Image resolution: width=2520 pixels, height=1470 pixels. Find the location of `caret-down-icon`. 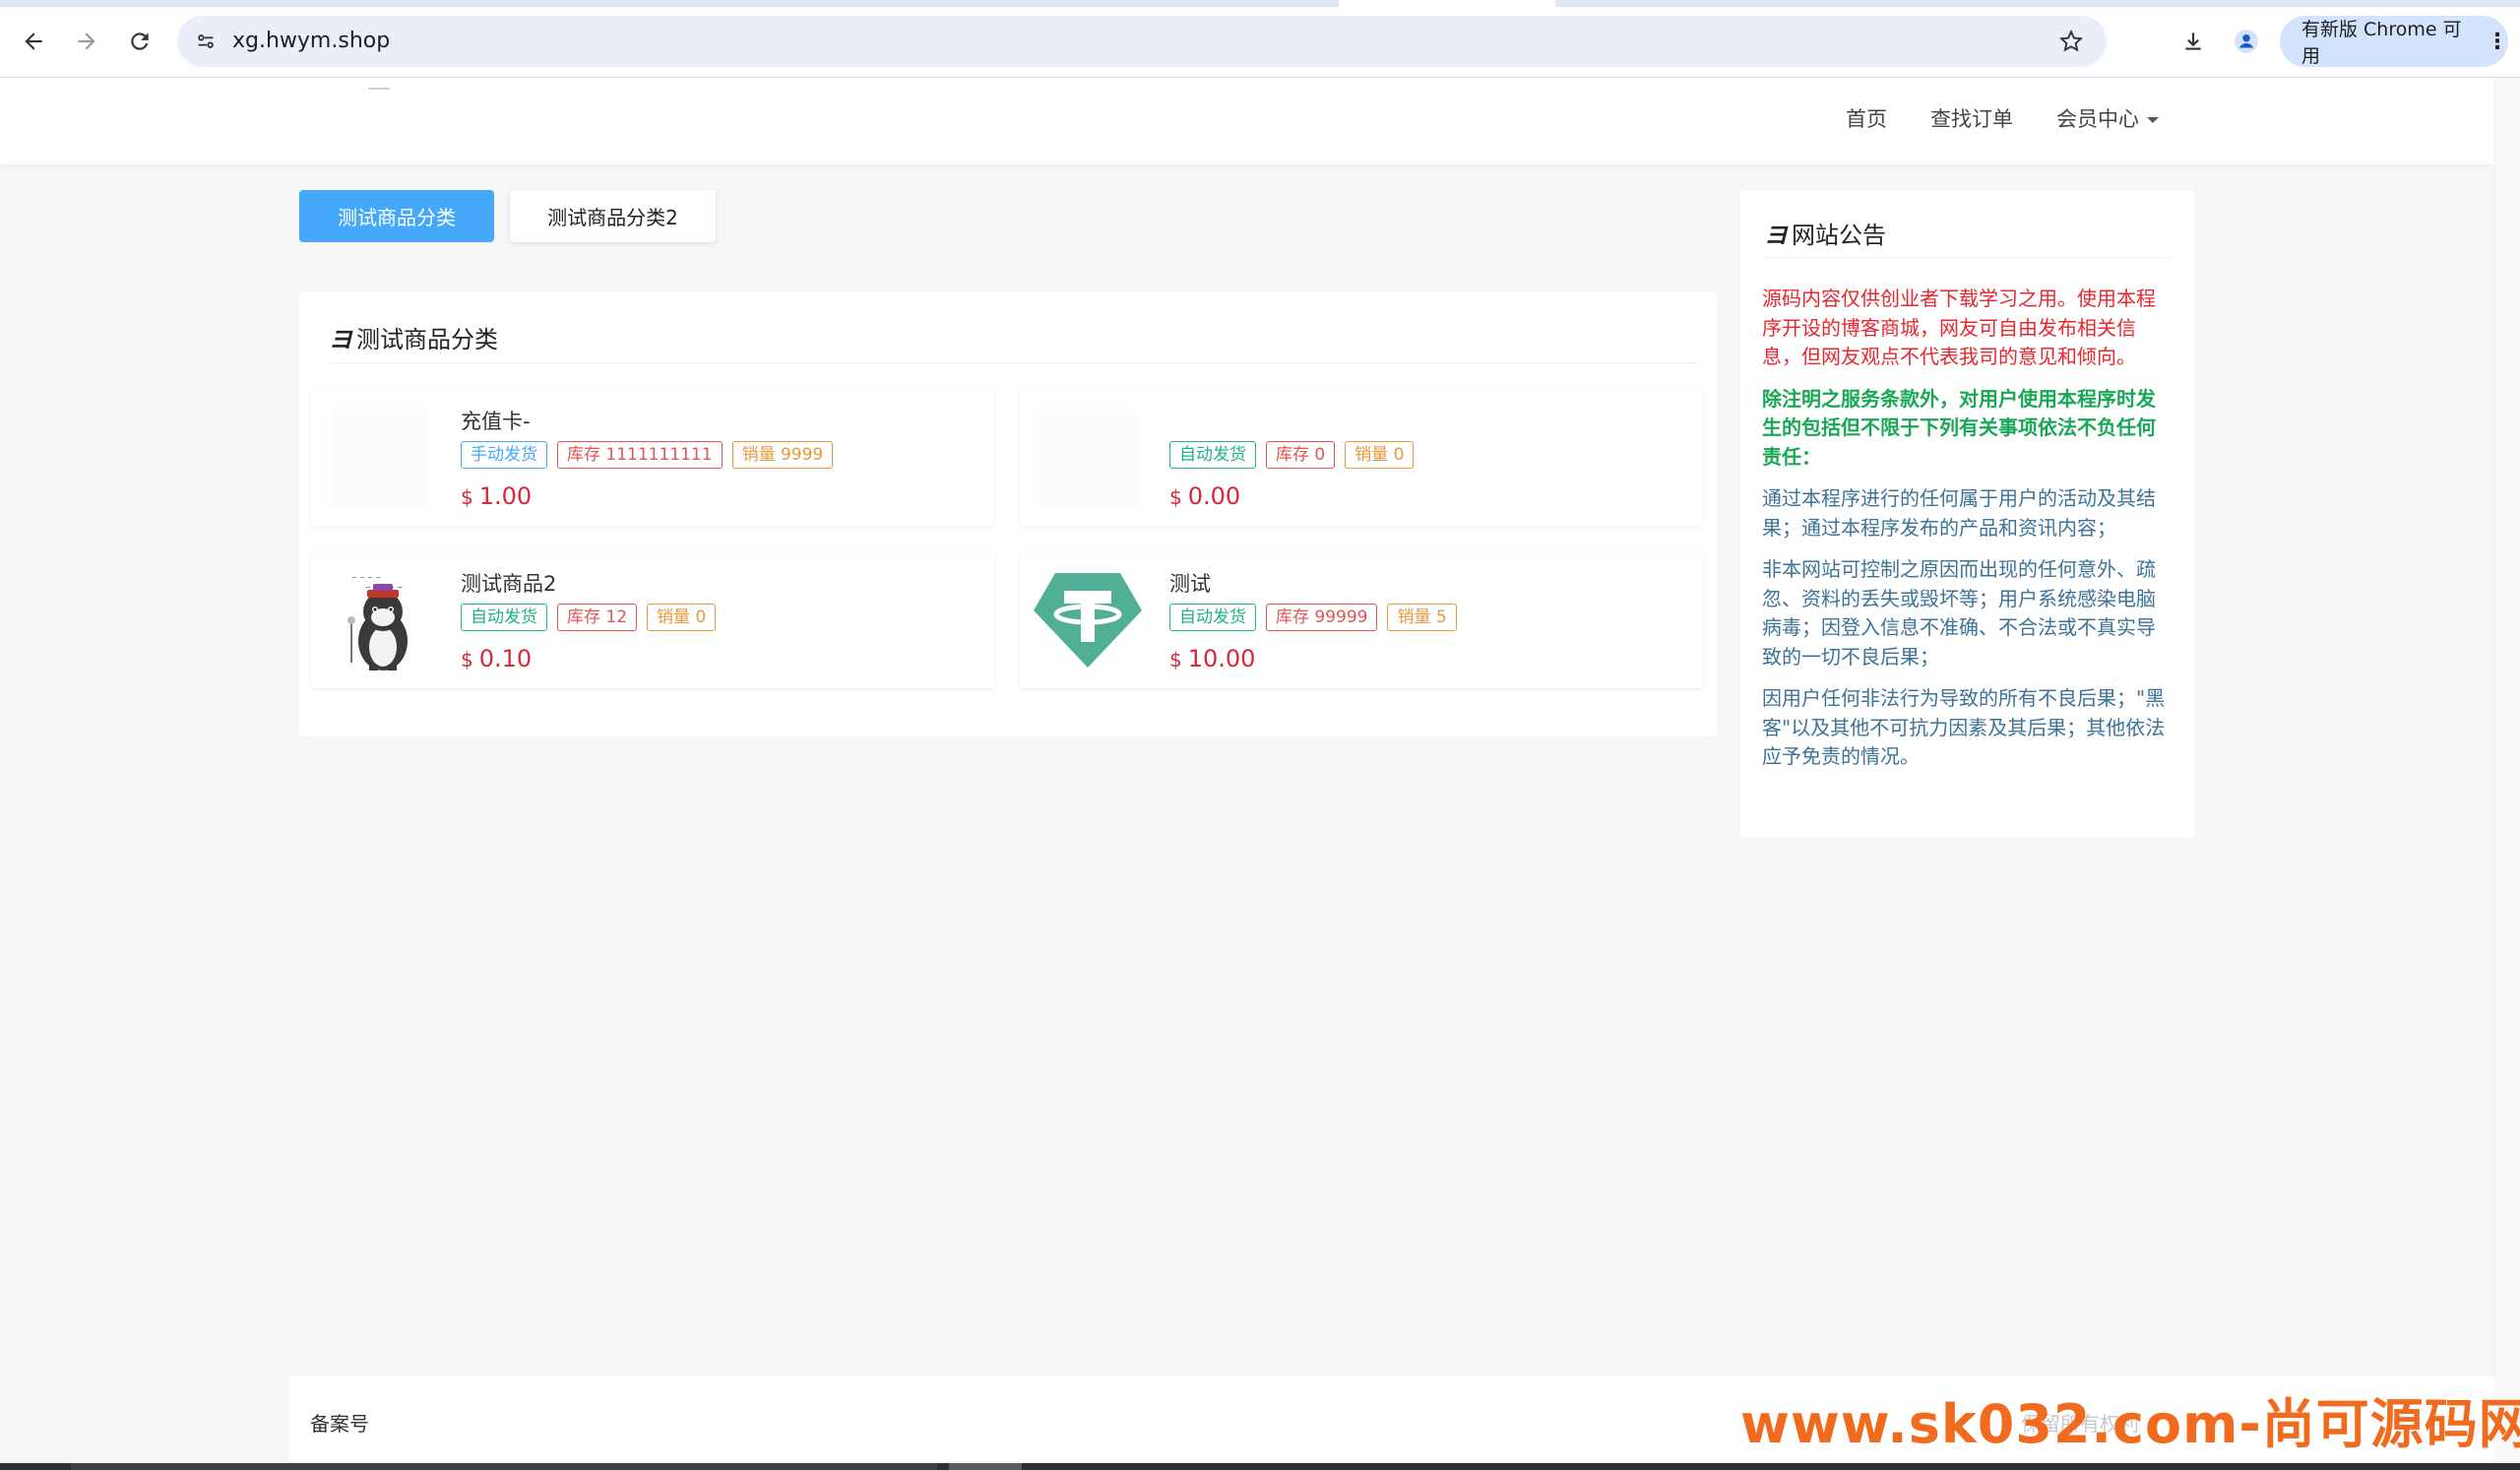

caret-down-icon is located at coordinates (2153, 120).